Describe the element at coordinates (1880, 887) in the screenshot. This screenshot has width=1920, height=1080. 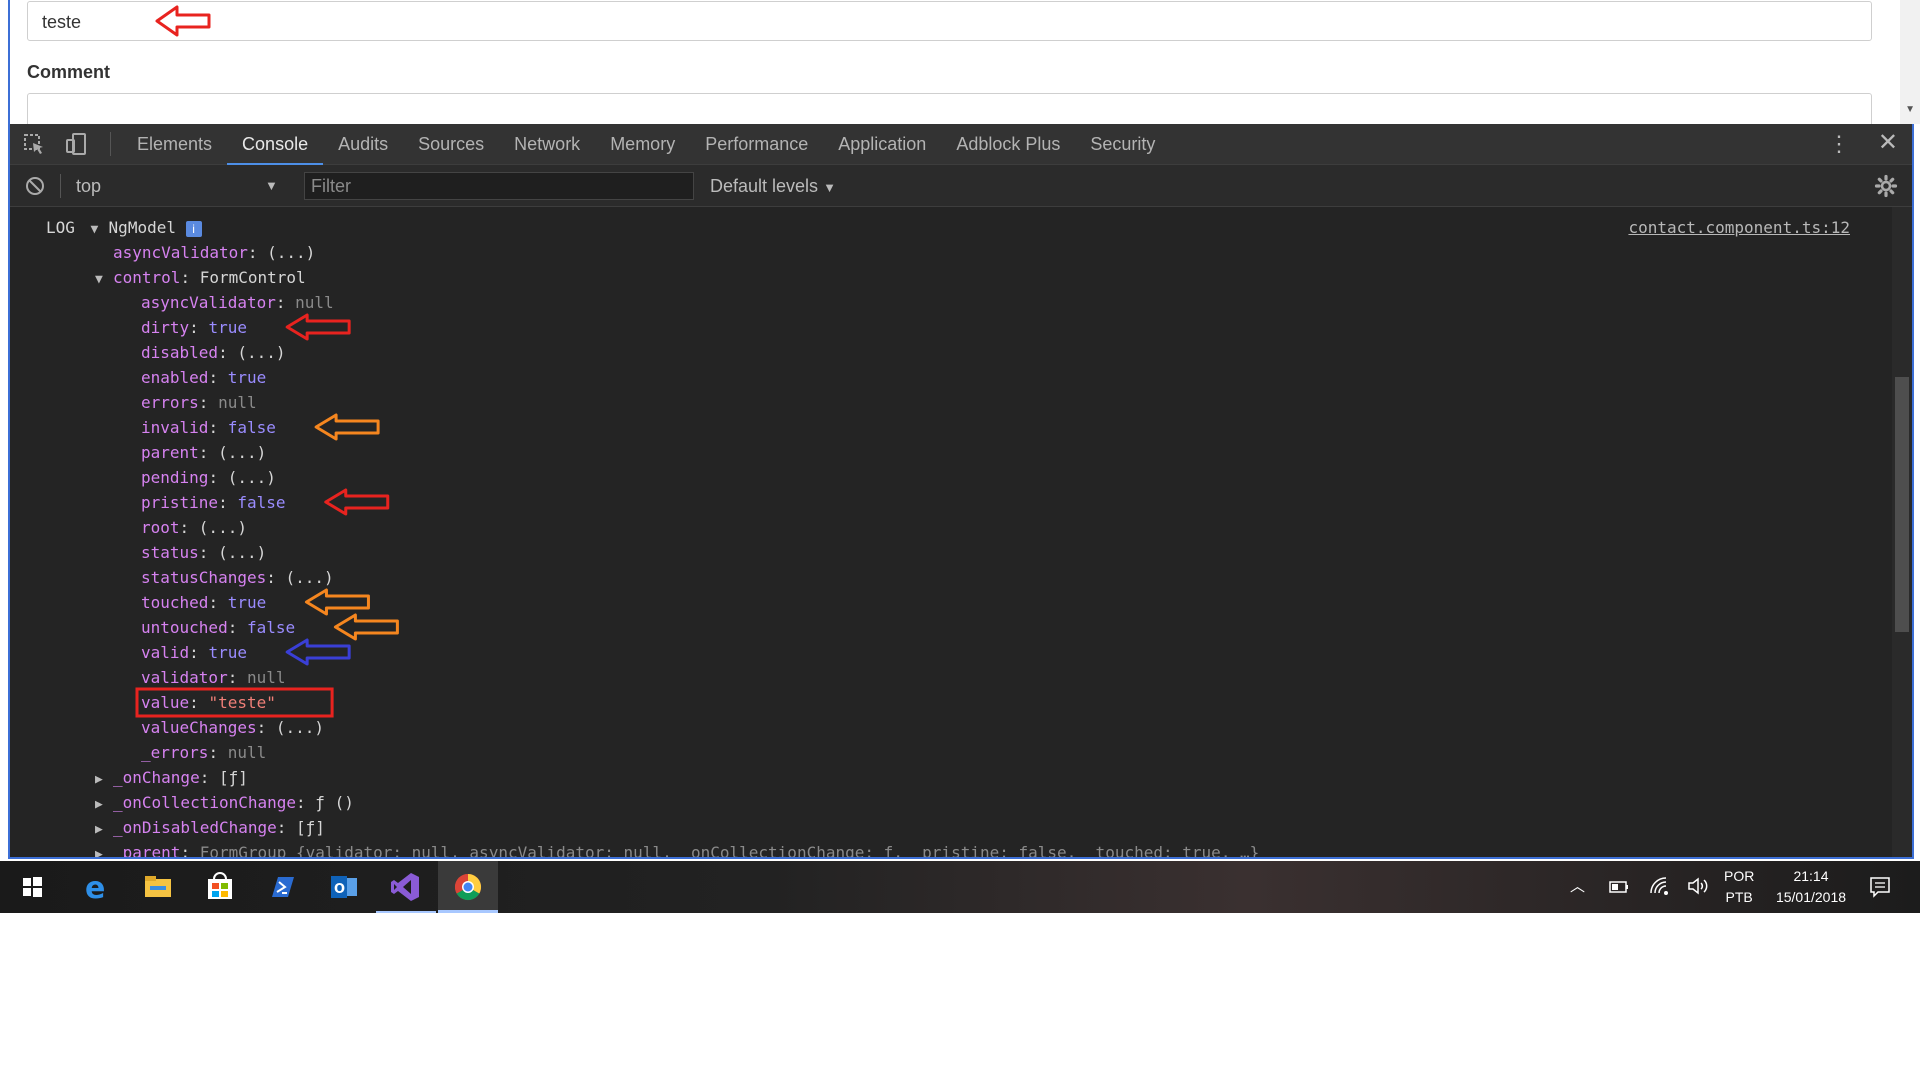
I see `action-center-icon` at that location.